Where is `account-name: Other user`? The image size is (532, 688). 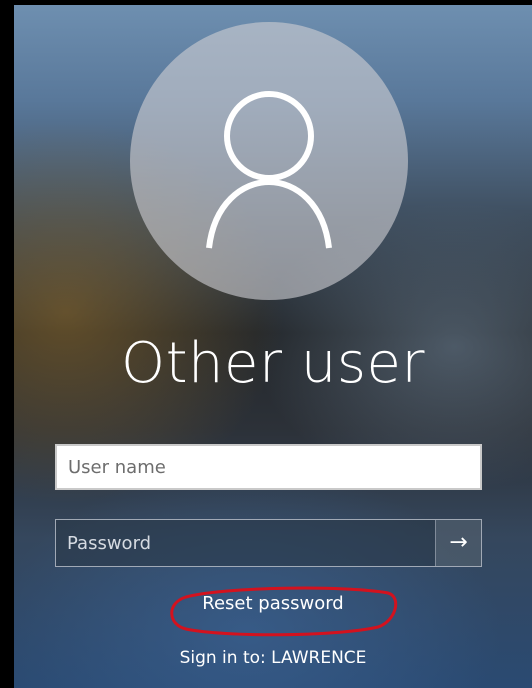
account-name: Other user is located at coordinates (273, 363).